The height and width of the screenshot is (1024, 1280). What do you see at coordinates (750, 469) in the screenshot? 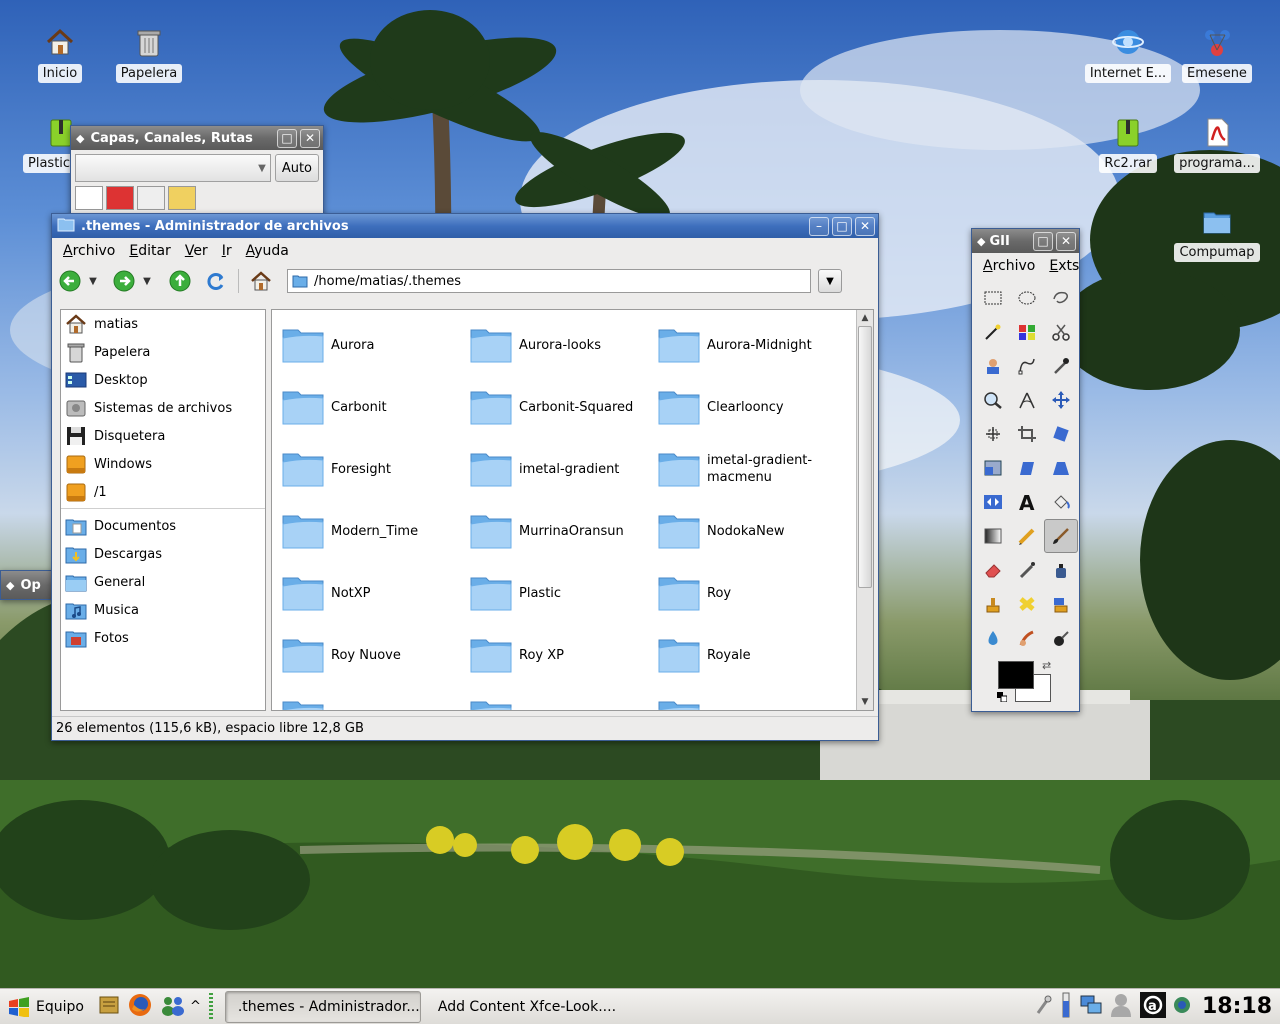
I see `file-item: imetal-gradient-macmenu` at bounding box center [750, 469].